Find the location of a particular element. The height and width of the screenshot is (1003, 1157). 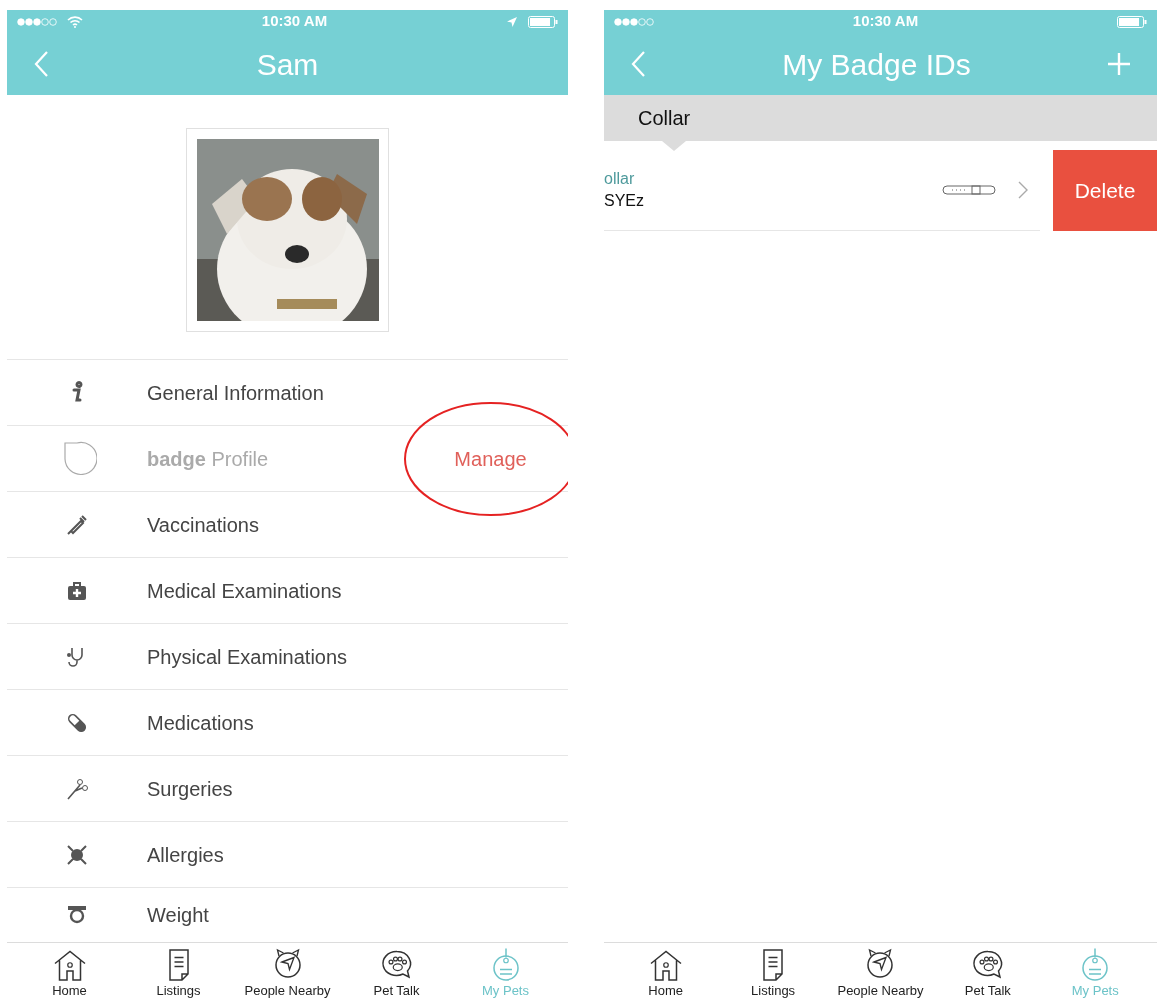

menu-label: Allergies is located at coordinates (357, 854).